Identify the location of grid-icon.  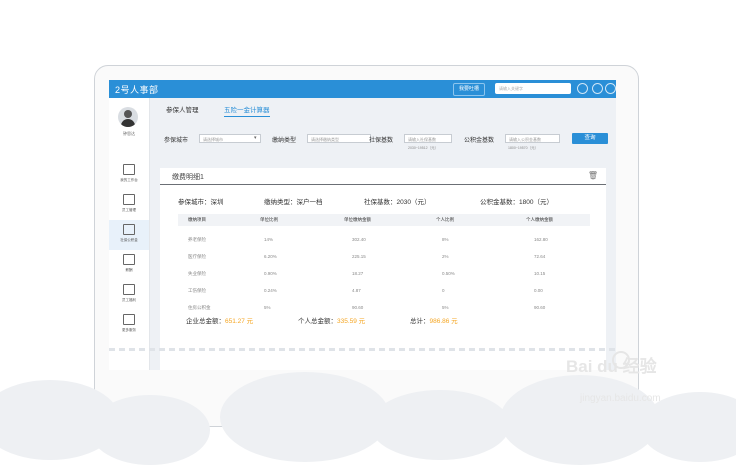
(129, 319).